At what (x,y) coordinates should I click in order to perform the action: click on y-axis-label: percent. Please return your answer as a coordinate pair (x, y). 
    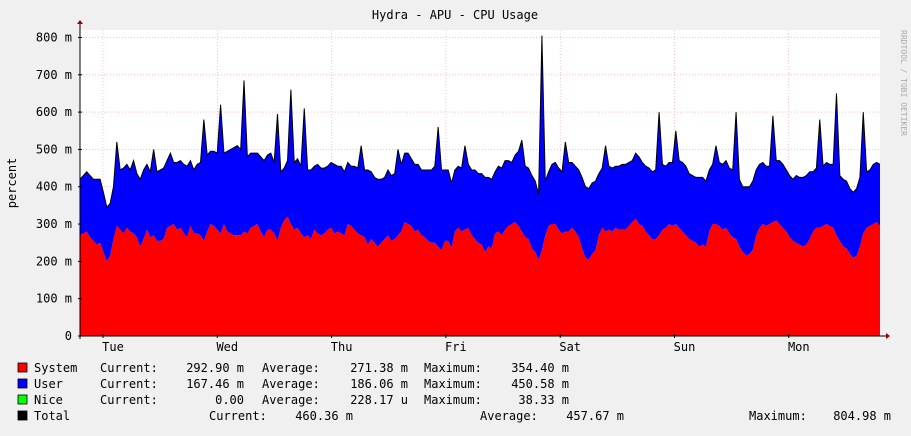
    Looking at the image, I should click on (12, 183).